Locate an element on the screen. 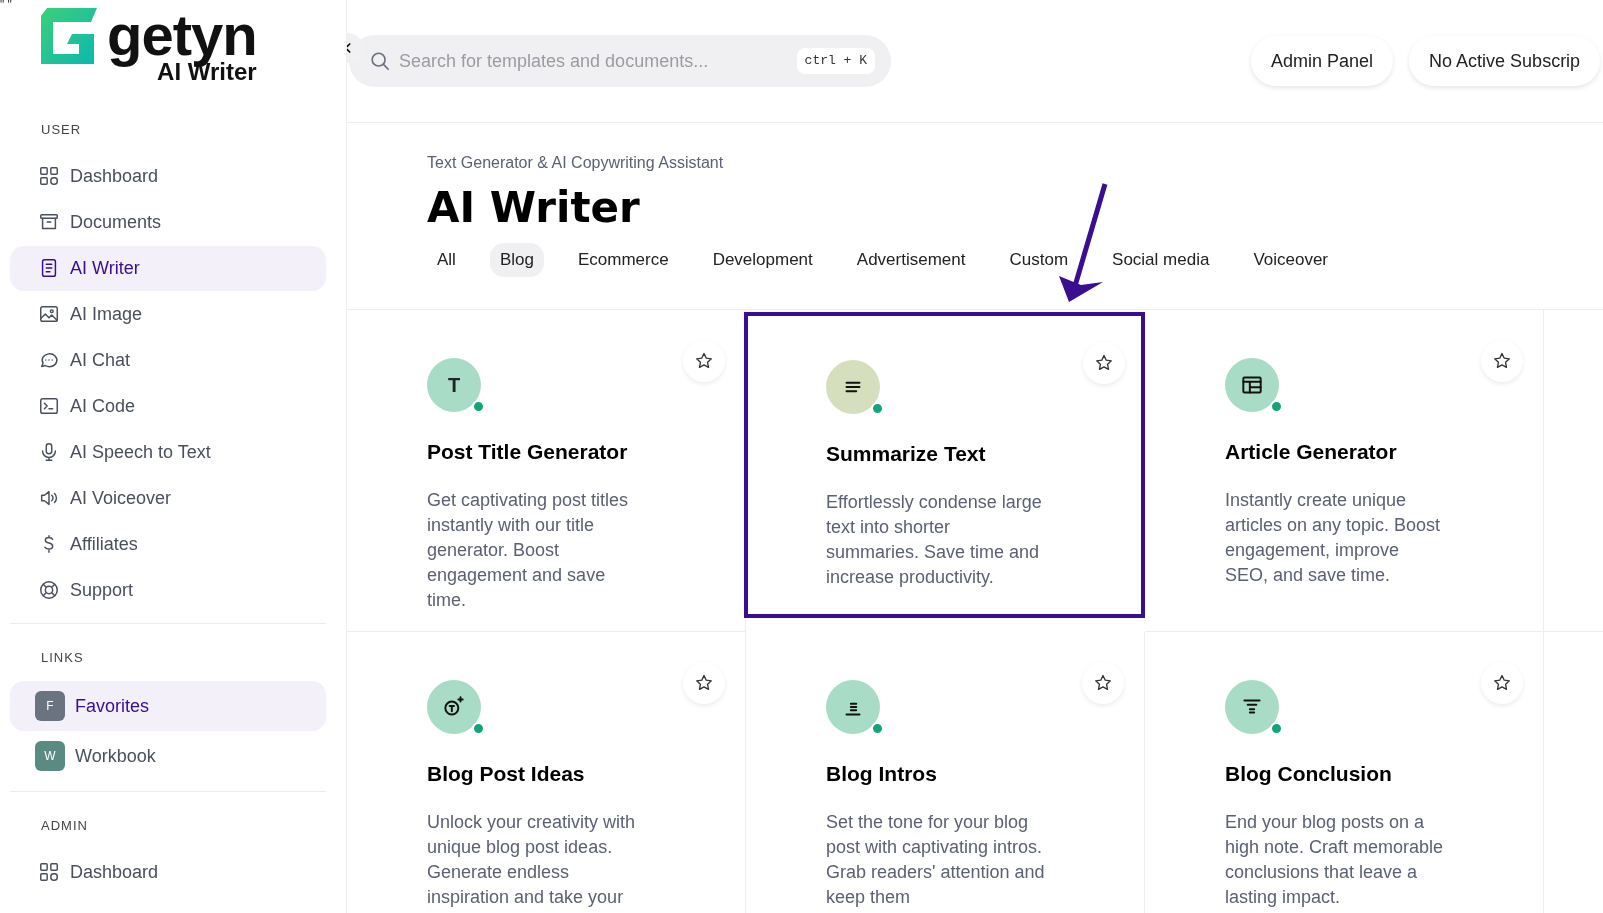 The width and height of the screenshot is (1603, 913). sidebar-item: AI Chat is located at coordinates (168, 360).